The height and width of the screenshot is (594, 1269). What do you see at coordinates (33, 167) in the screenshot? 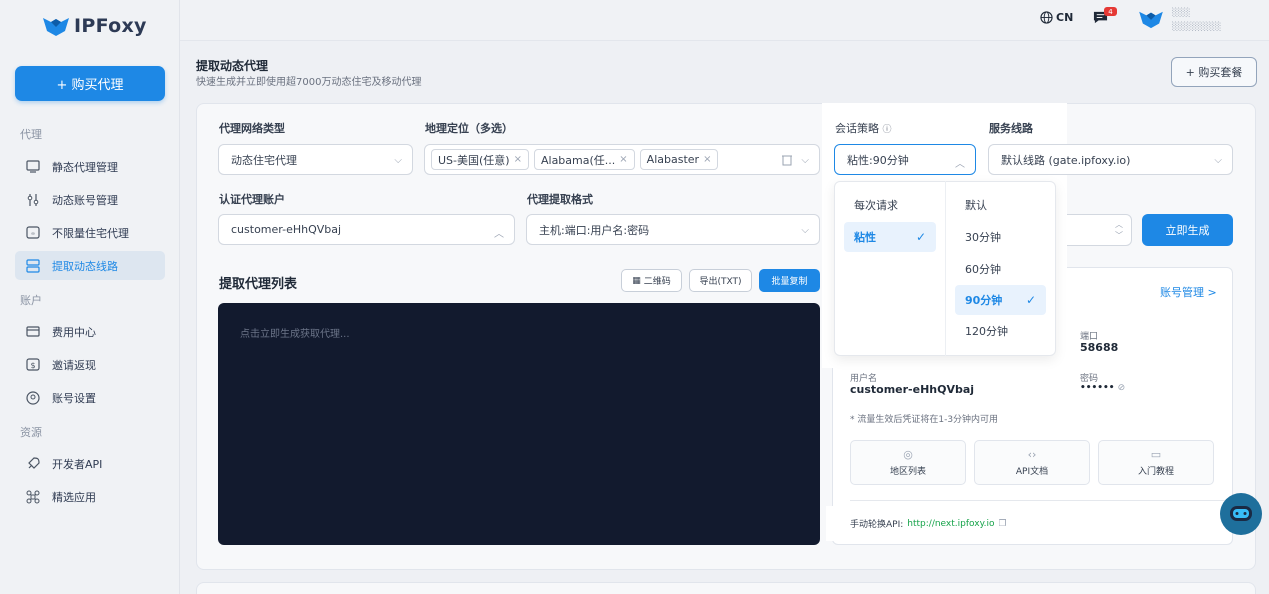
I see `monitor-icon` at bounding box center [33, 167].